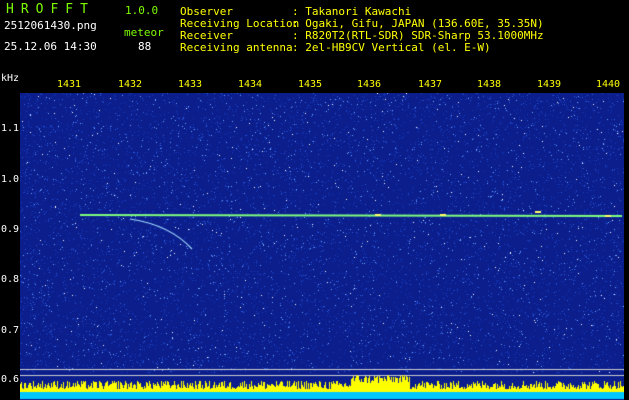 The height and width of the screenshot is (400, 629). What do you see at coordinates (10, 78) in the screenshot?
I see `y-unit-label: kHz` at bounding box center [10, 78].